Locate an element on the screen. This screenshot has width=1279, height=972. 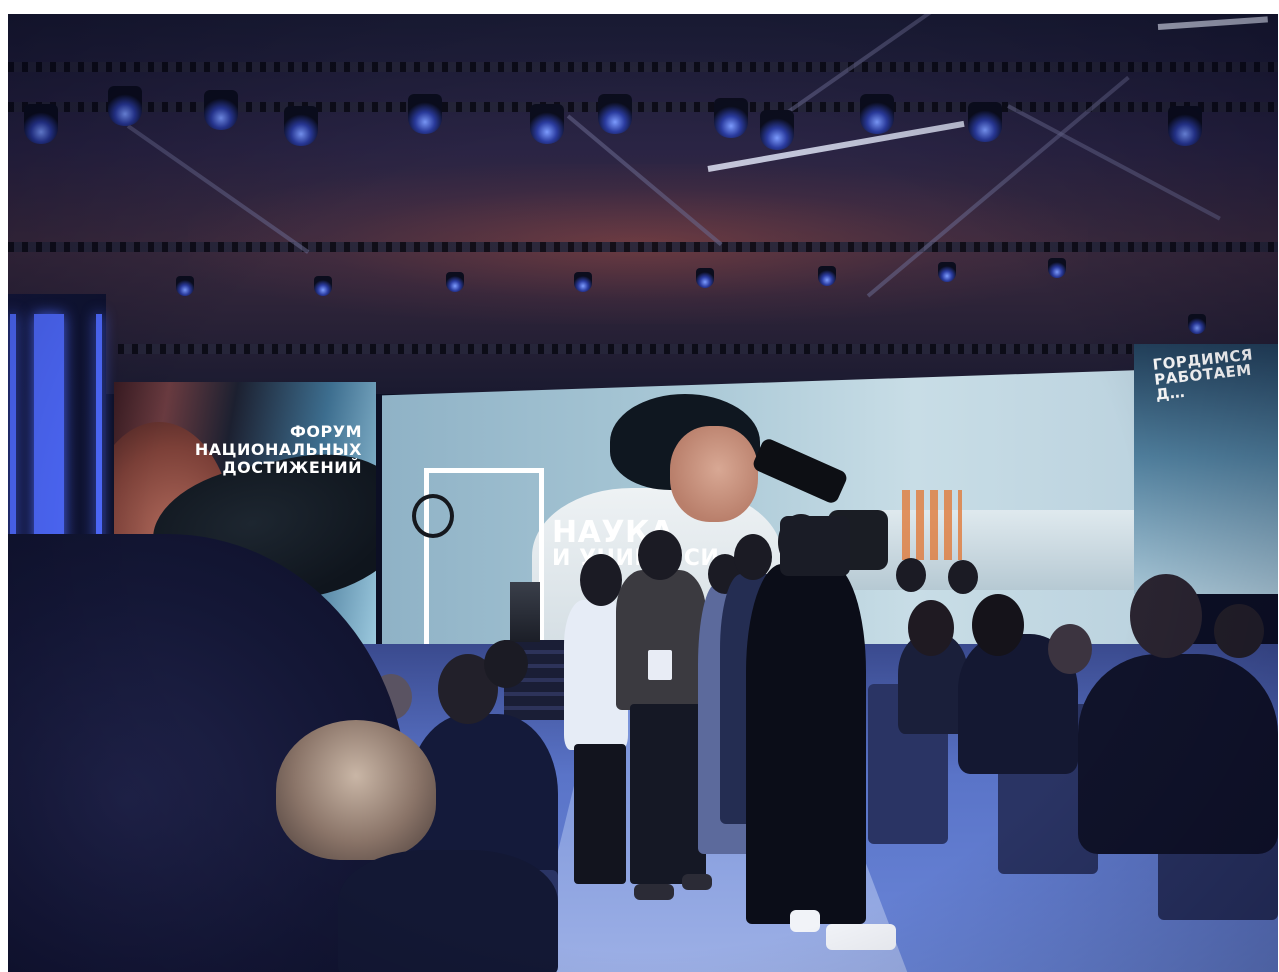
foreground-head is located at coordinates (356, 790).